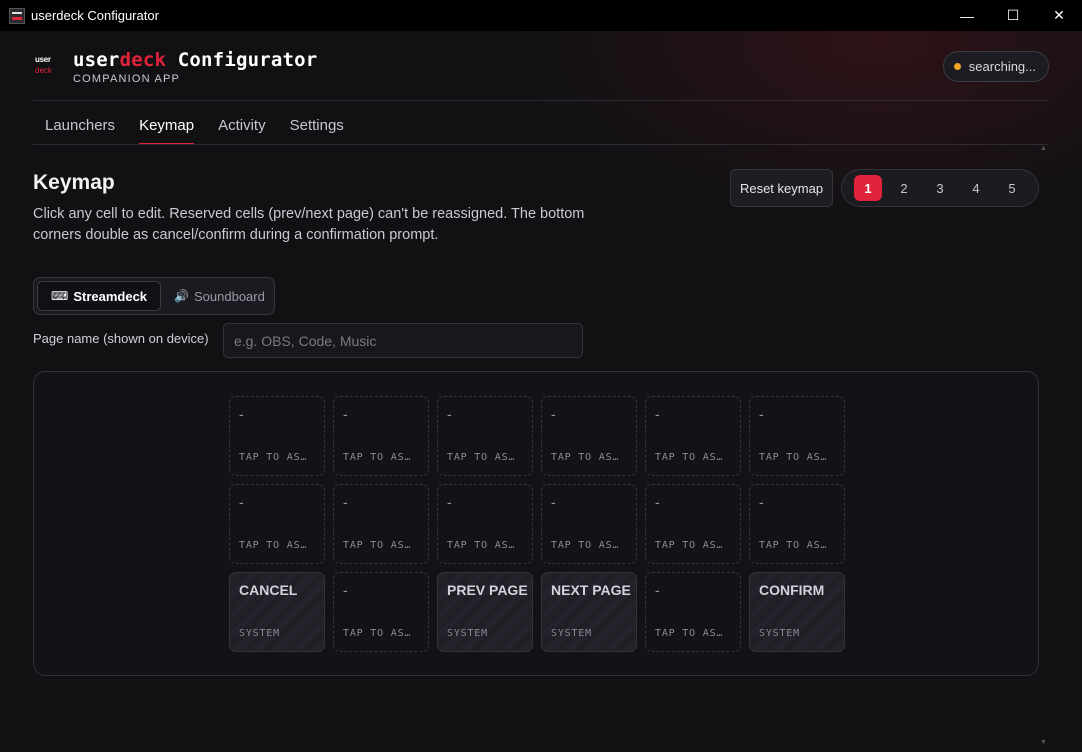 The image size is (1082, 752). What do you see at coordinates (181, 296) in the screenshot?
I see `speaker-icon: 🔊` at bounding box center [181, 296].